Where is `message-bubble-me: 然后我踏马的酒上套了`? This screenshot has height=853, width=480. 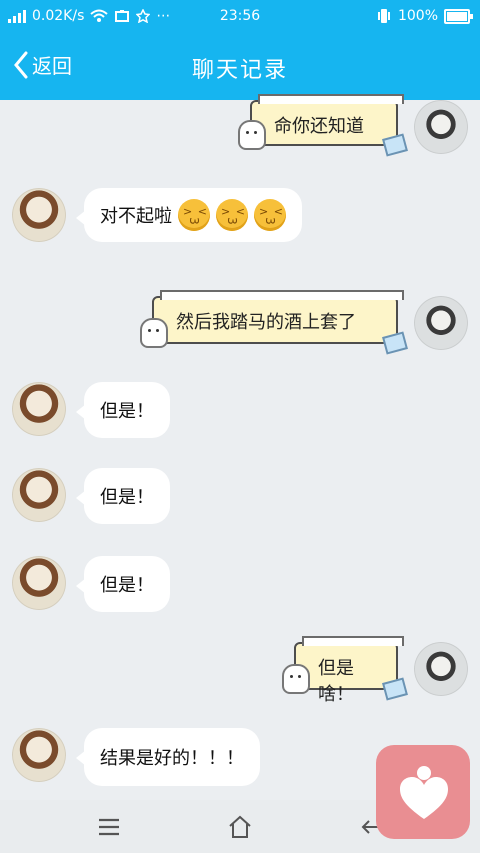 message-bubble-me: 然后我踏马的酒上套了 is located at coordinates (274, 322).